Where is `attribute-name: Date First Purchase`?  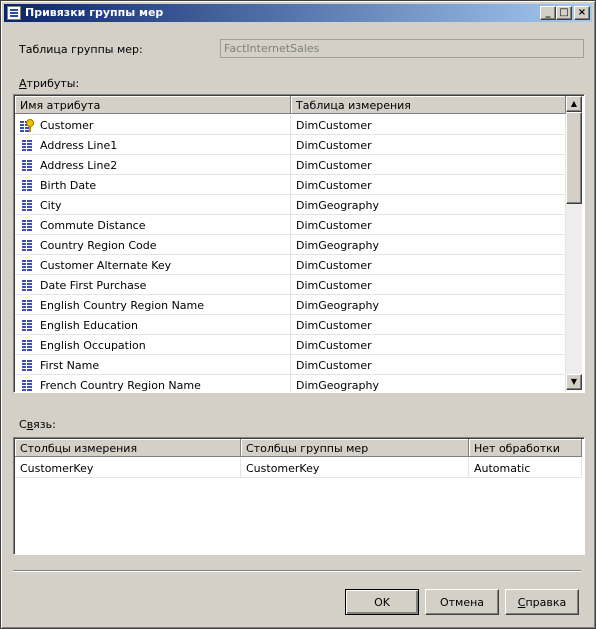
attribute-name: Date First Purchase is located at coordinates (93, 285).